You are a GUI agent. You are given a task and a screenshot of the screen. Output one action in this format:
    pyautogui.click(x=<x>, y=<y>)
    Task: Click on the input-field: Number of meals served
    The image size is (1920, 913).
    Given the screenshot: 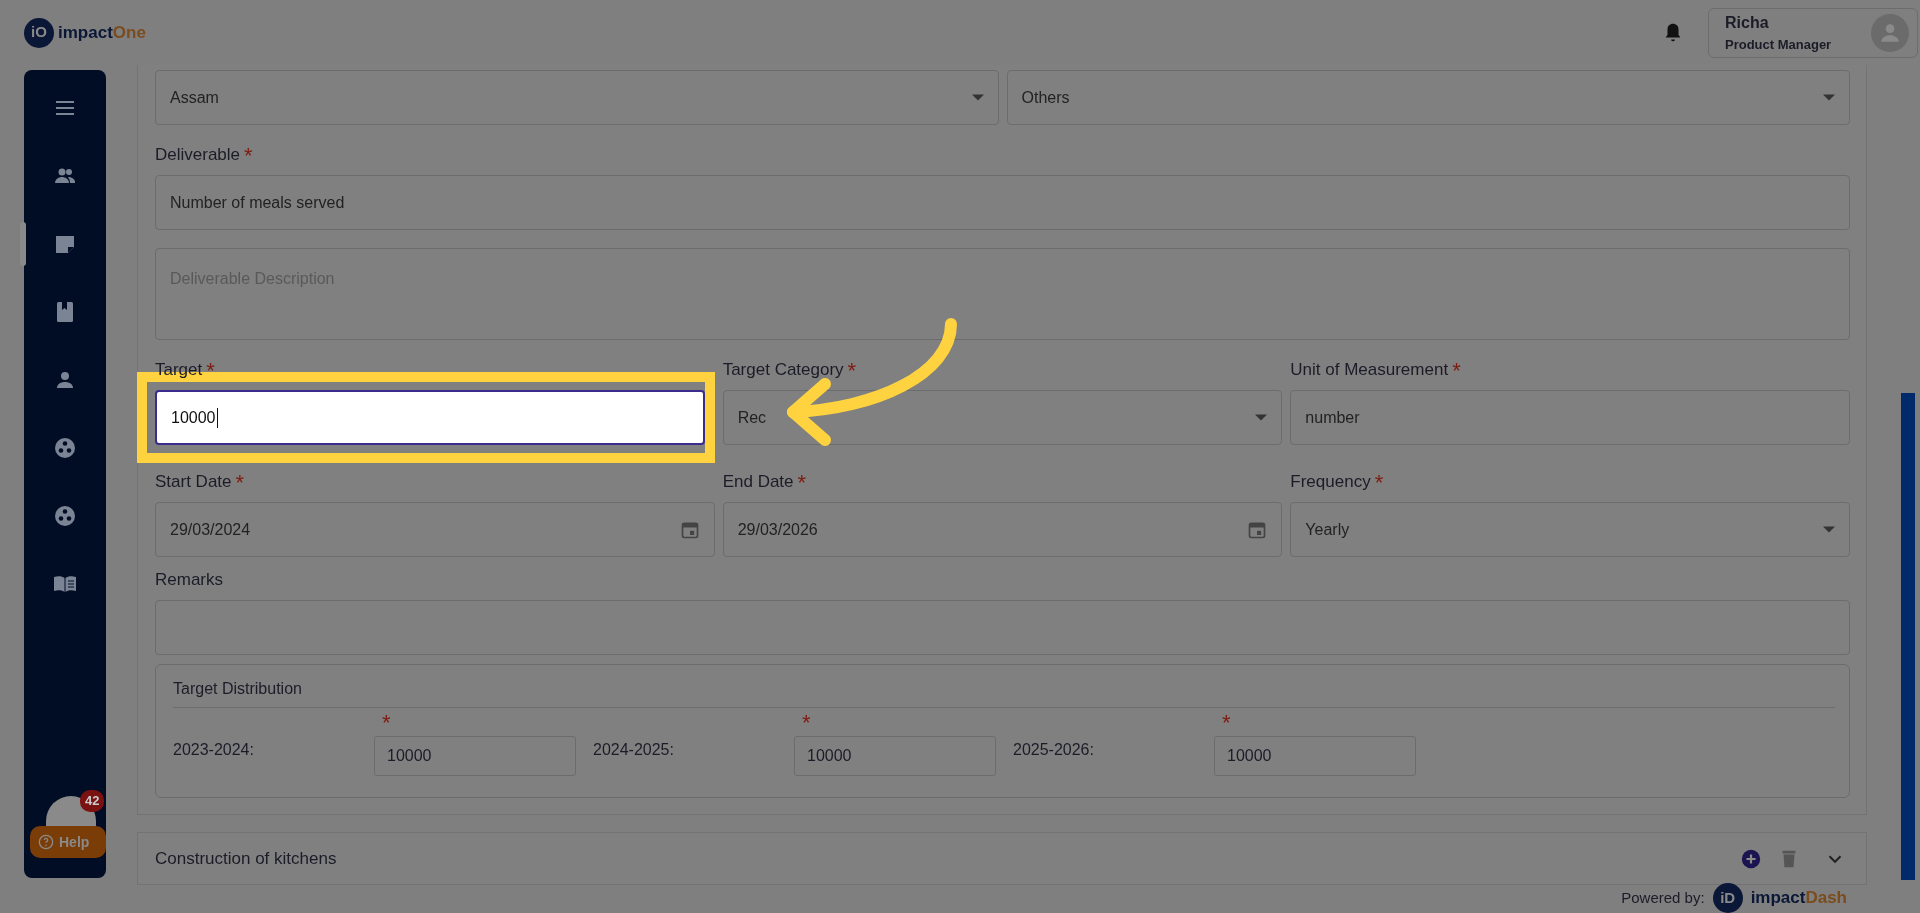 What is the action you would take?
    pyautogui.click(x=1002, y=202)
    